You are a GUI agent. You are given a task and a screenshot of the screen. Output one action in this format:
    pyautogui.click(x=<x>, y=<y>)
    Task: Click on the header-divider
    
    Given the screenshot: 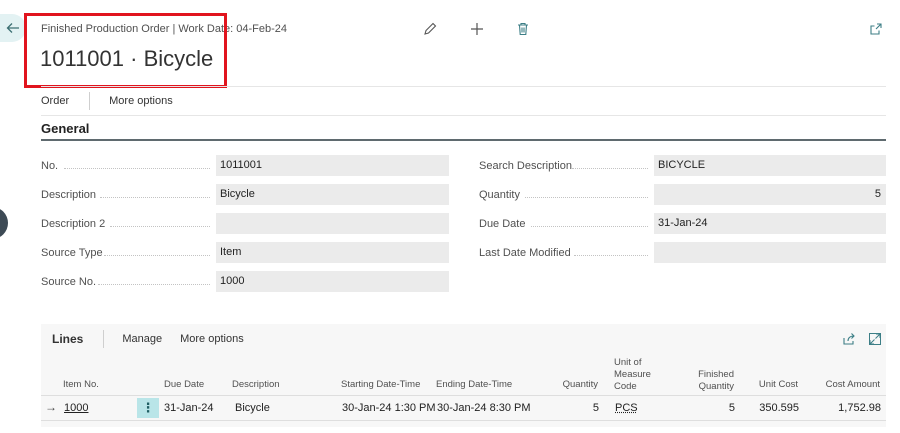 What is the action you would take?
    pyautogui.click(x=463, y=395)
    